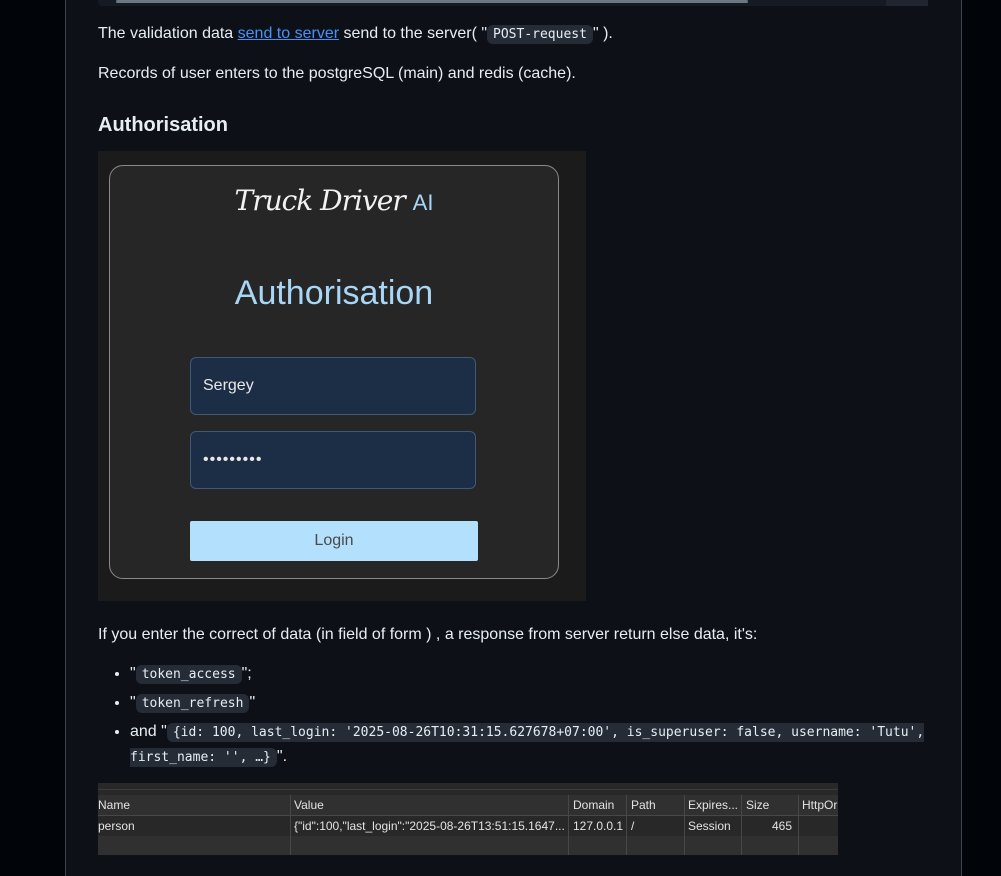  I want to click on cookie-expires: Session, so click(709, 826).